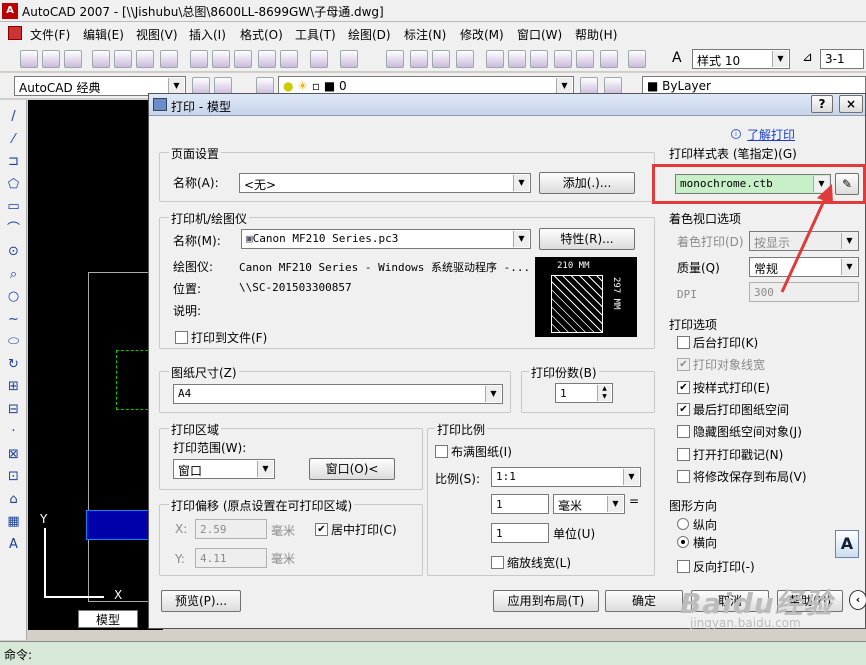 This screenshot has width=866, height=665. Describe the element at coordinates (822, 104) in the screenshot. I see `help-question-button: ?` at that location.